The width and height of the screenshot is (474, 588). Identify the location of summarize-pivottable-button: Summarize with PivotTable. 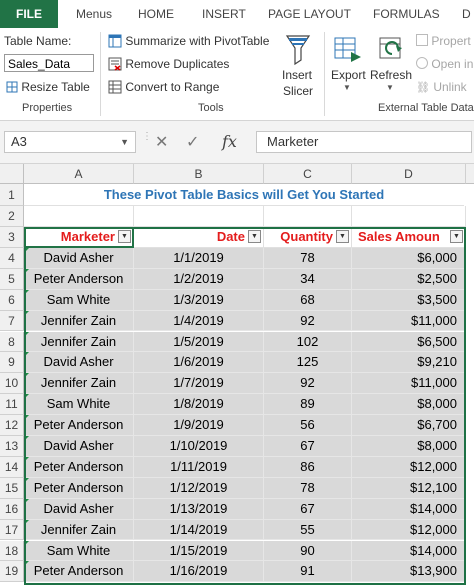
(188, 41).